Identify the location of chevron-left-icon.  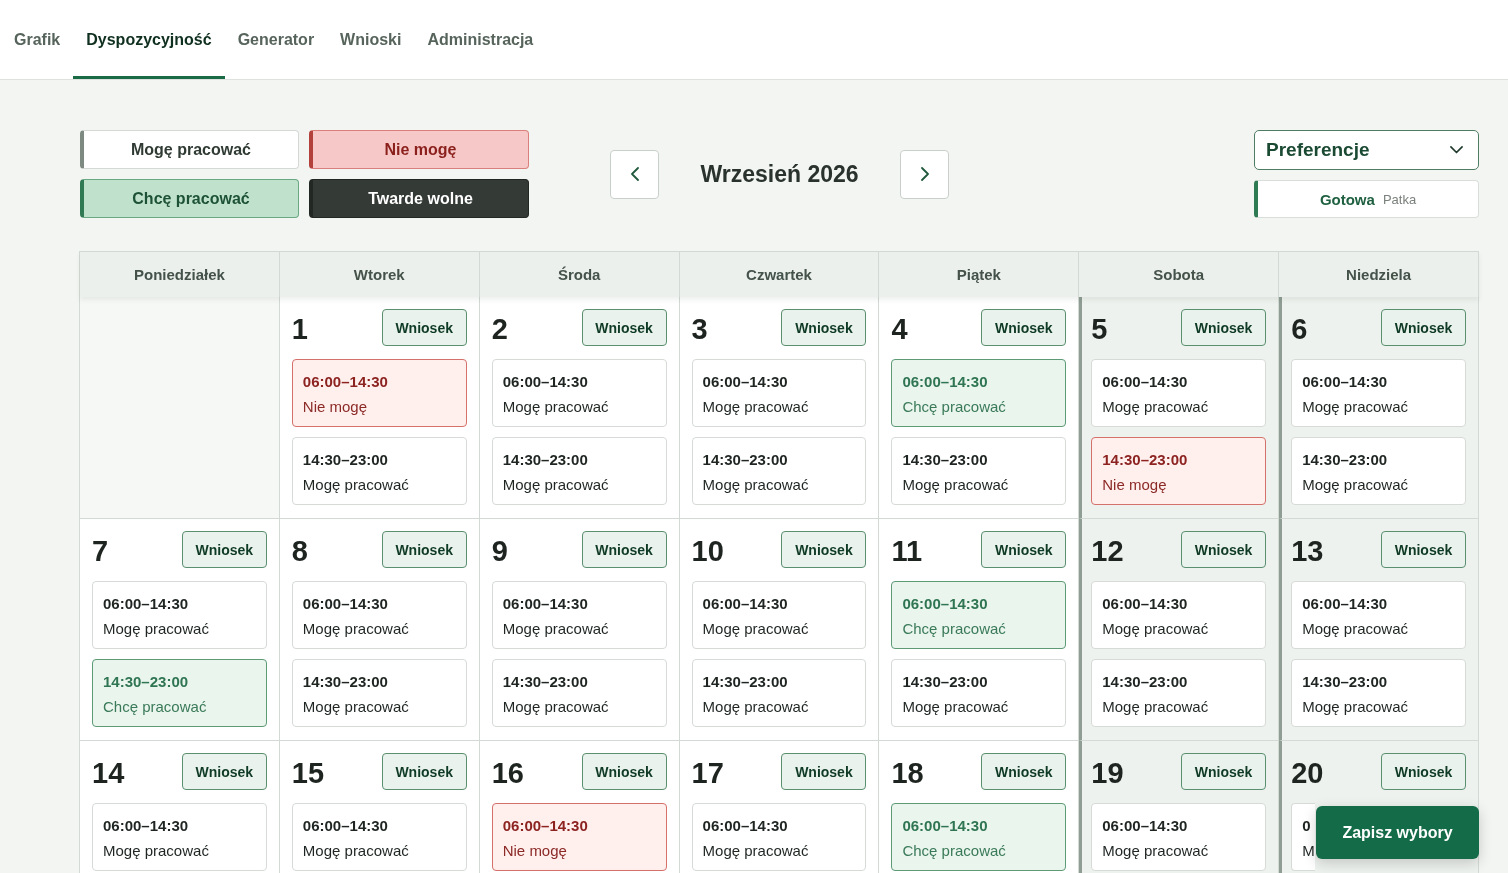
(634, 174).